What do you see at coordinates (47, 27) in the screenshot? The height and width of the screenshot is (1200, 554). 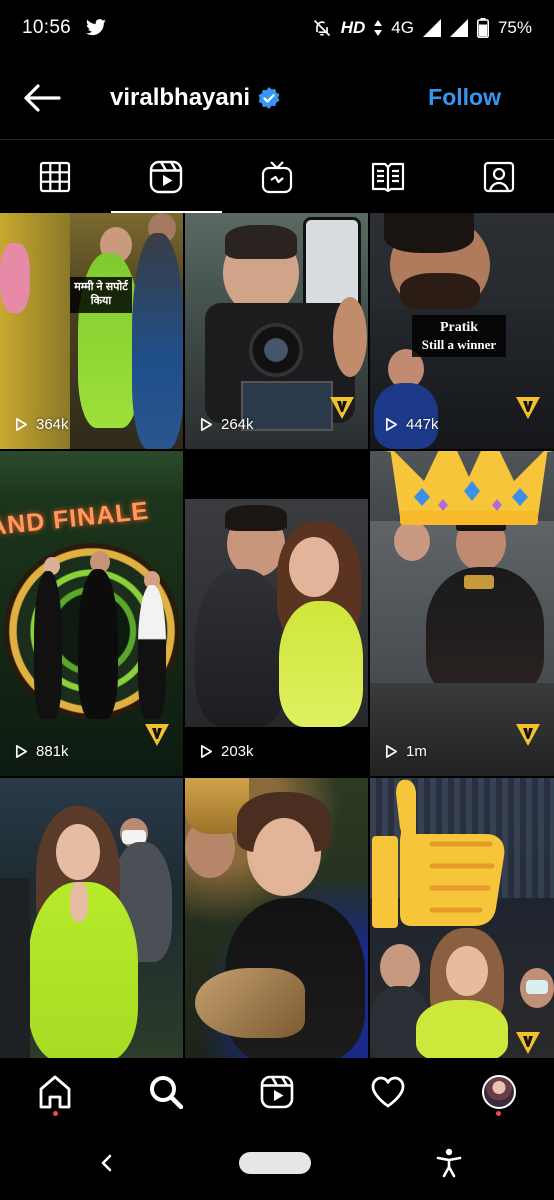 I see `status-time: 10:56` at bounding box center [47, 27].